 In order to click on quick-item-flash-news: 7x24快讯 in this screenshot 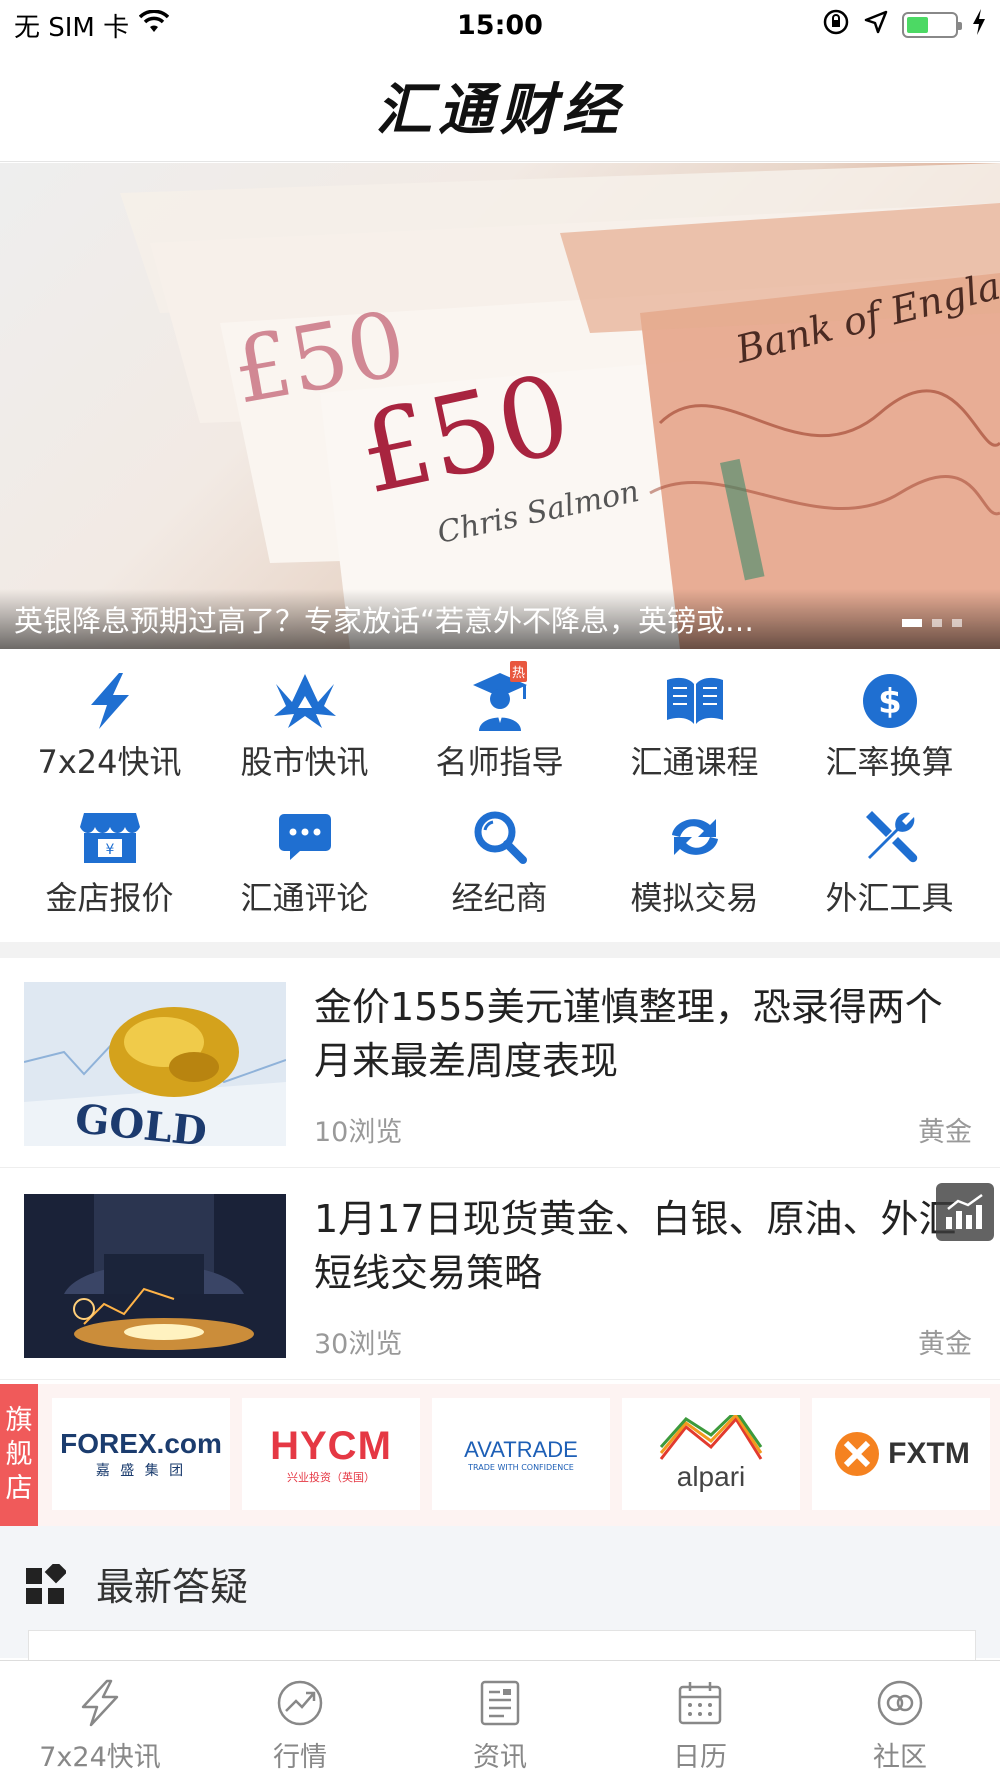, I will do `click(109, 723)`.